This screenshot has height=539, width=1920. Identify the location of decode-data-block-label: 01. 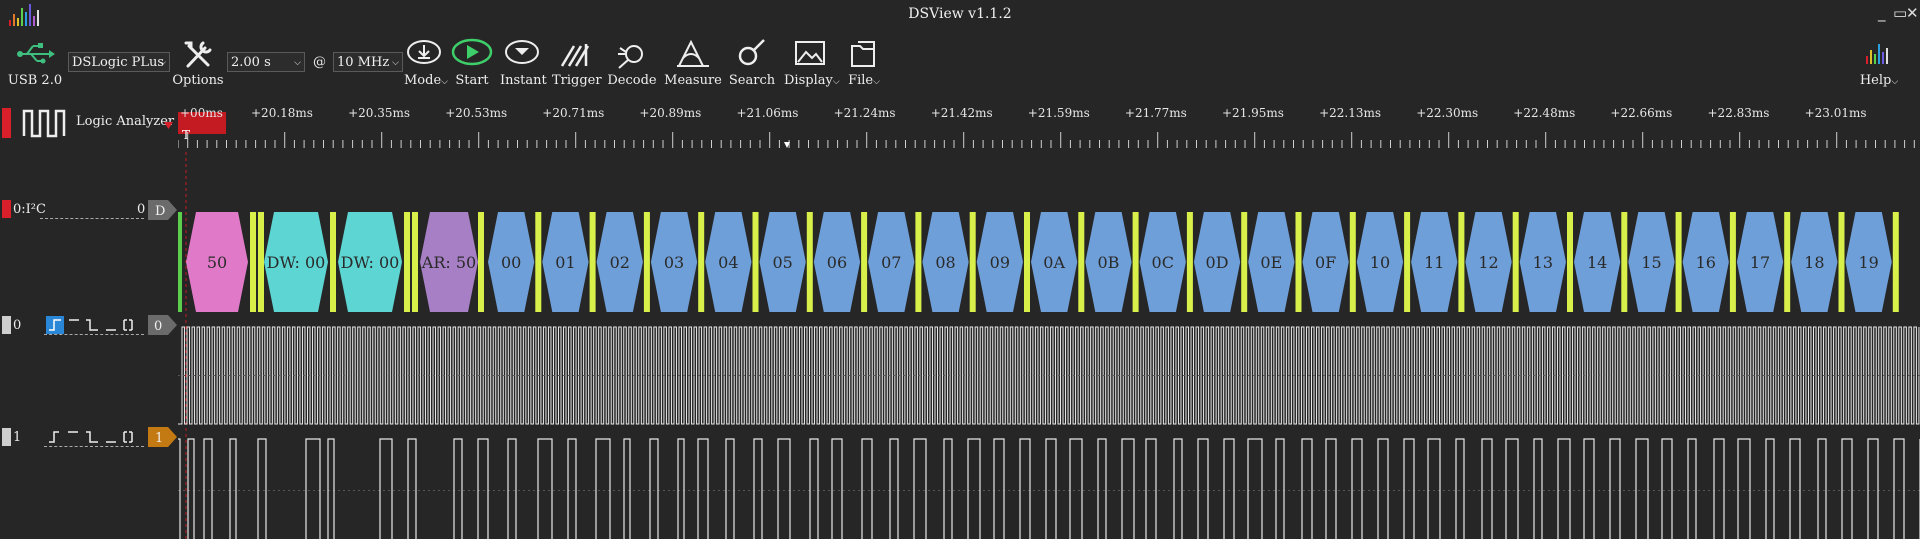
(565, 262).